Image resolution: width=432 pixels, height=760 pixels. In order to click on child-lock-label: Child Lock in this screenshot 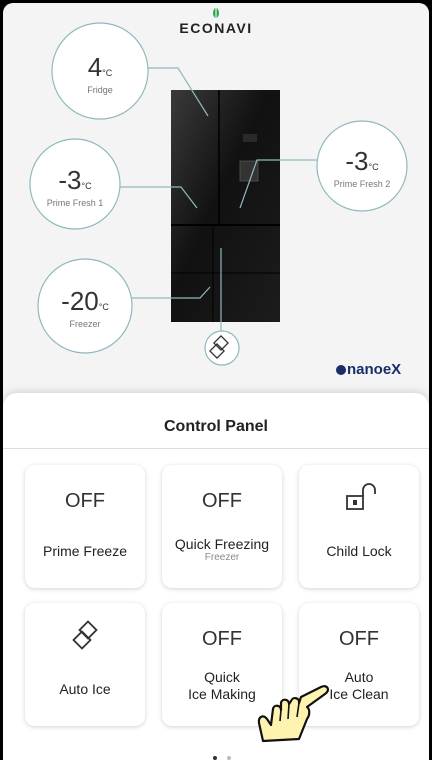, I will do `click(359, 551)`.